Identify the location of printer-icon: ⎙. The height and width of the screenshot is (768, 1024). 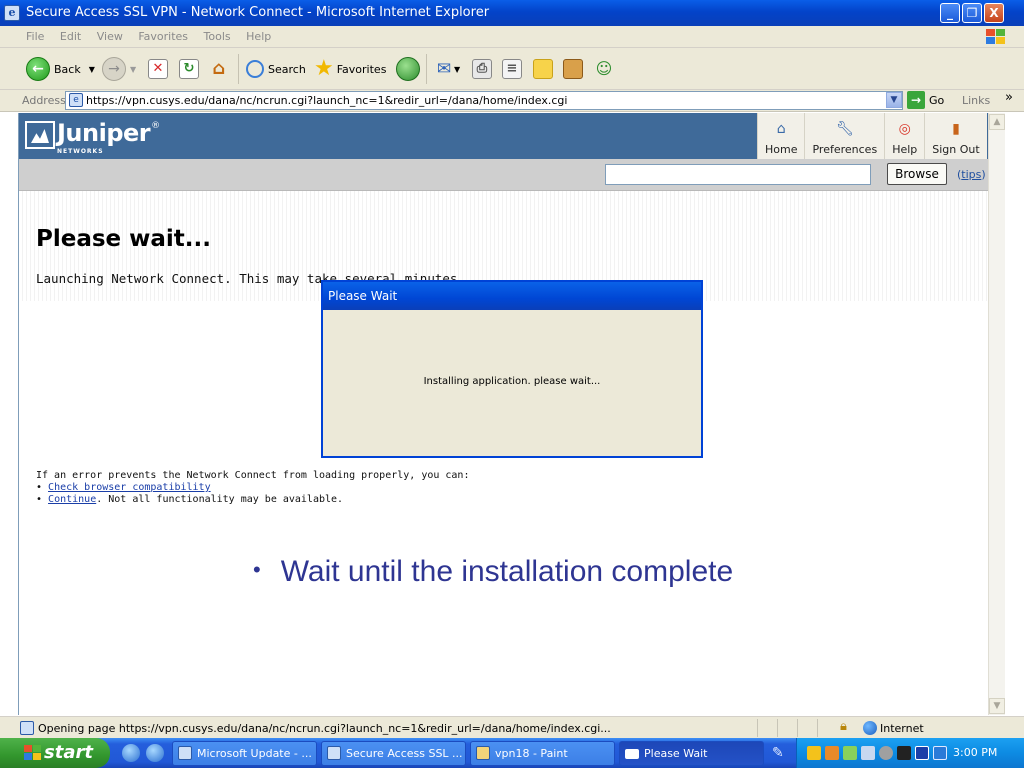
(482, 69).